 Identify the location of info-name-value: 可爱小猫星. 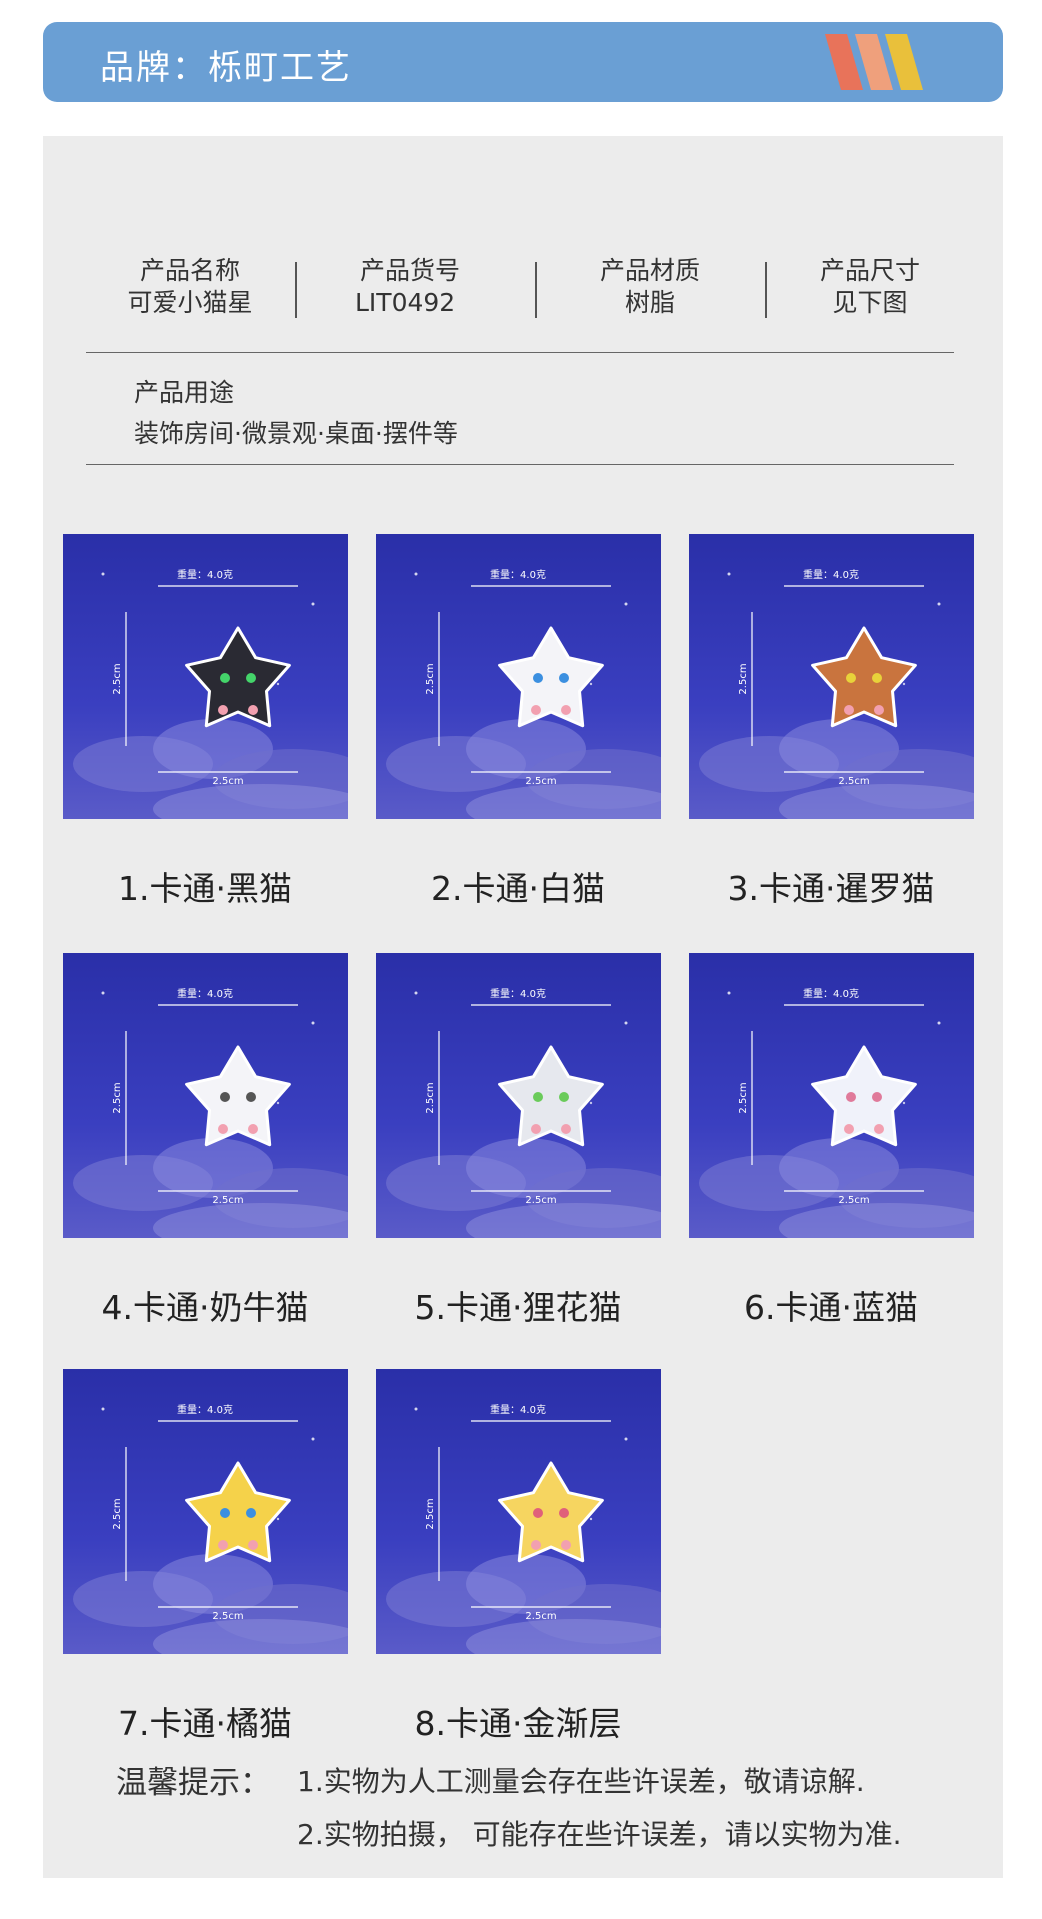
(190, 302).